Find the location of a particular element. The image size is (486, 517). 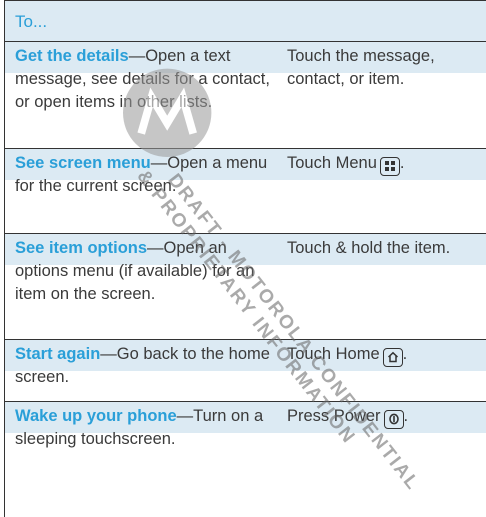

row-action: Press Power. is located at coordinates (382, 417).